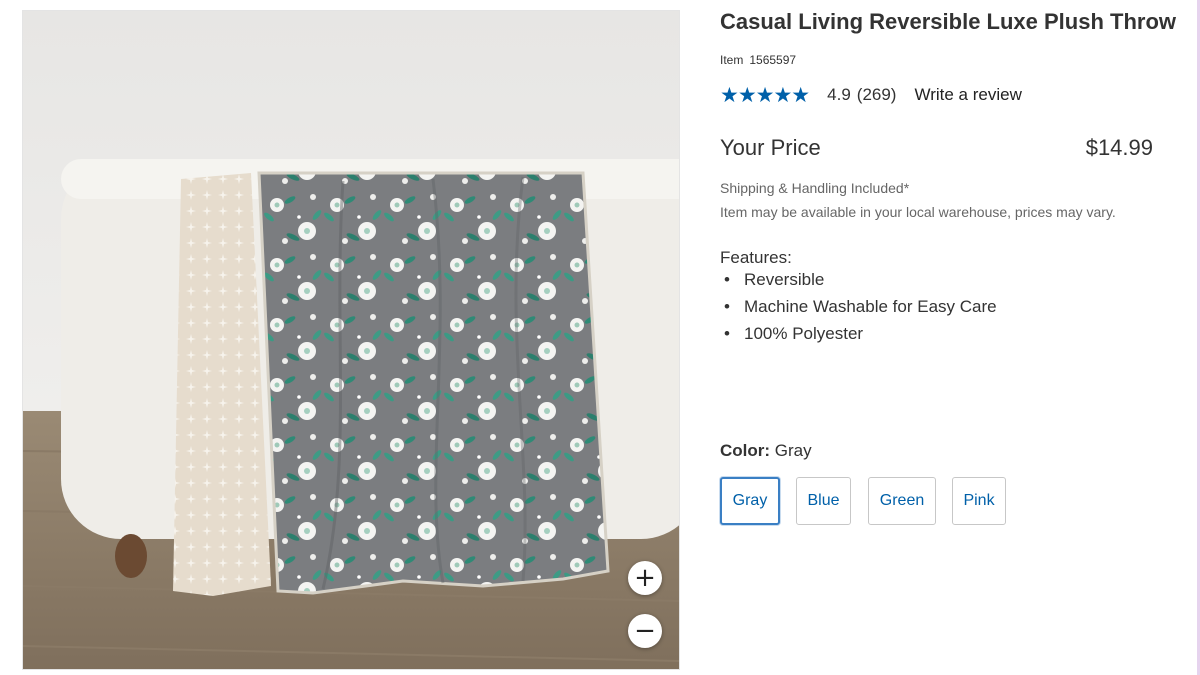 This screenshot has height=675, width=1200. I want to click on shipping-note: Shipping & Handling Included*, so click(815, 188).